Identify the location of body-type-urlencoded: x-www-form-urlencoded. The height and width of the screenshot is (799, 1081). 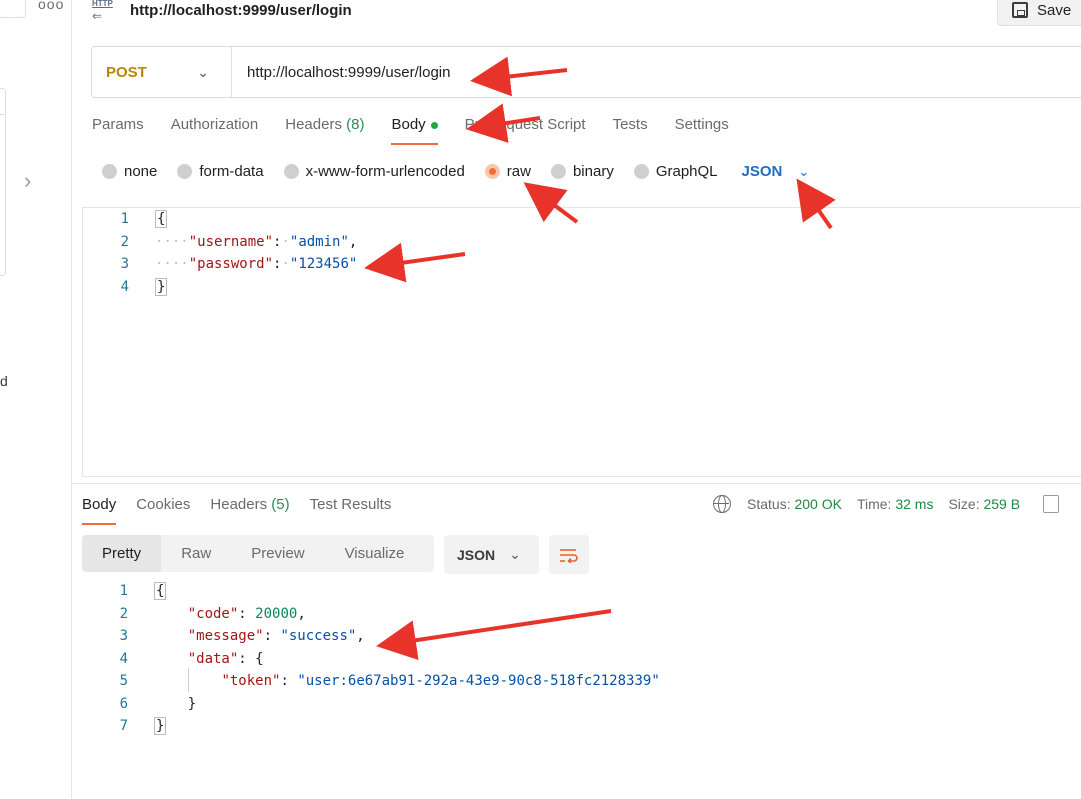
(374, 171).